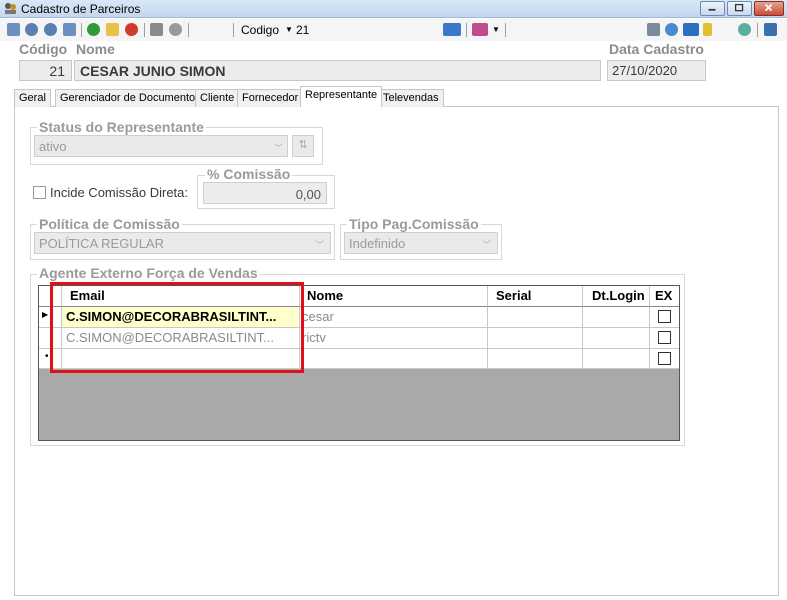 The image size is (787, 600). Describe the element at coordinates (394, 338) in the screenshot. I see `grid-cell-nome: rictv` at that location.